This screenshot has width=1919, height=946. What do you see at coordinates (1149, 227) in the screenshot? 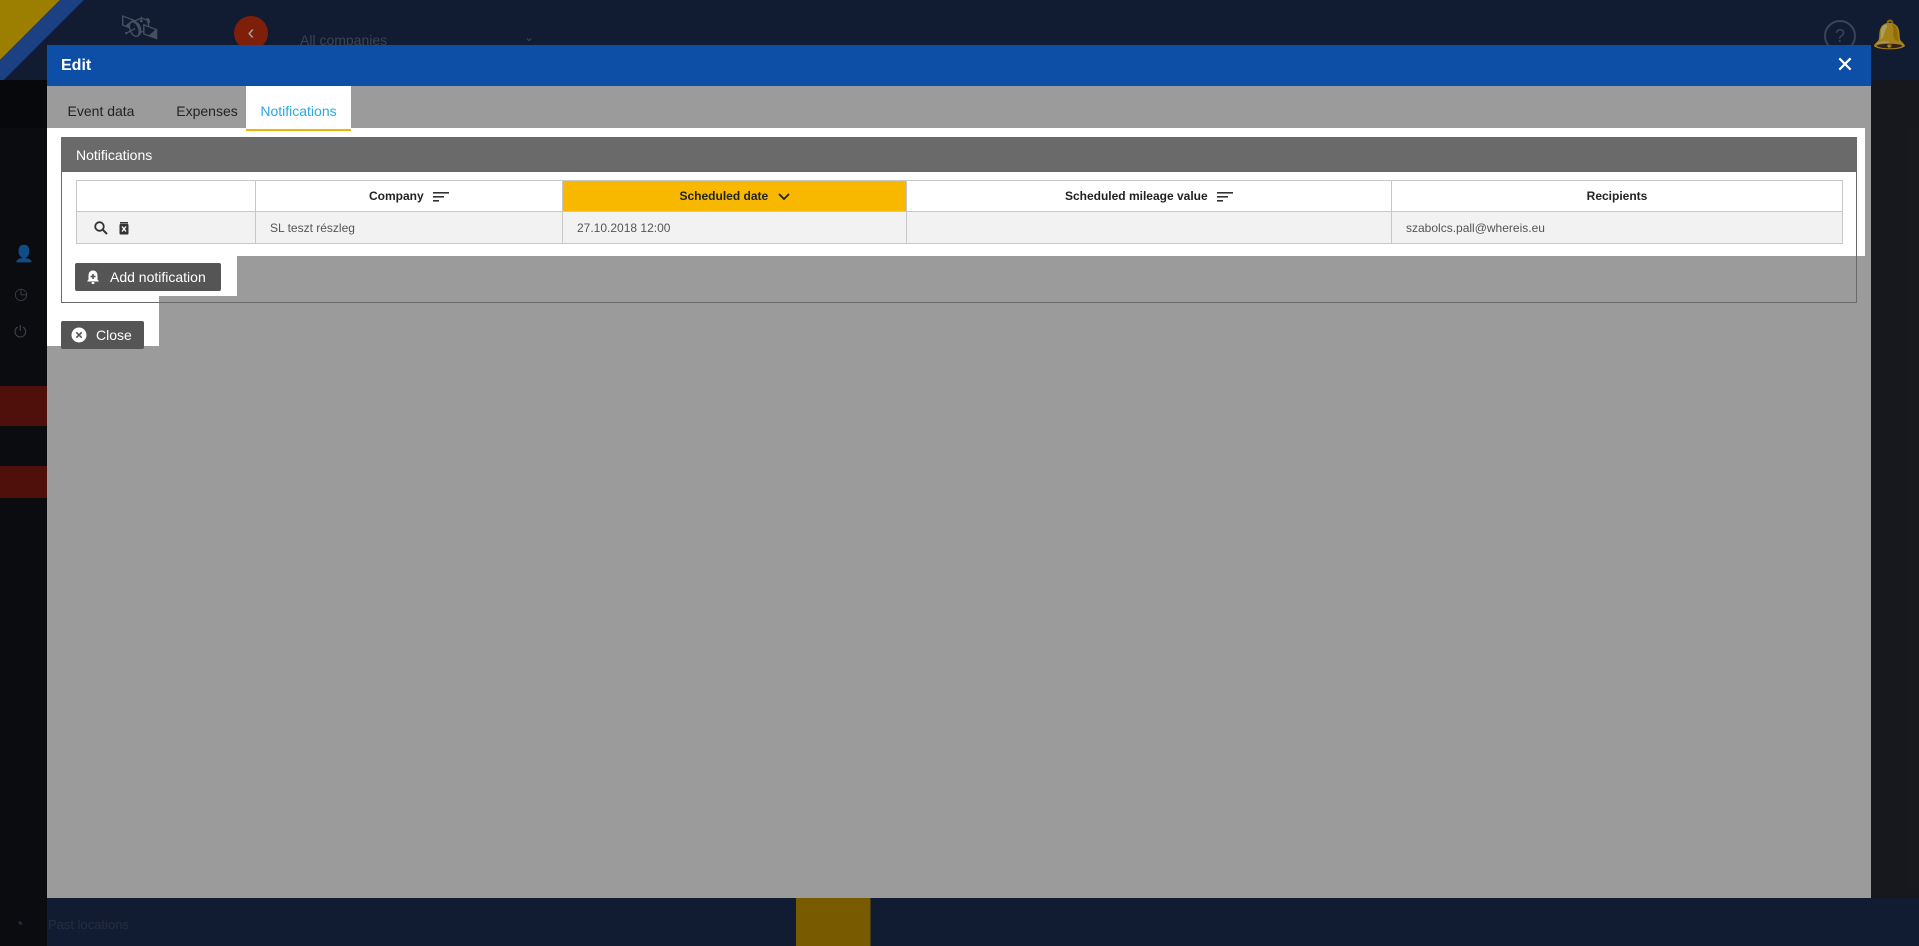
I see `cell-scheduled-mileage` at bounding box center [1149, 227].